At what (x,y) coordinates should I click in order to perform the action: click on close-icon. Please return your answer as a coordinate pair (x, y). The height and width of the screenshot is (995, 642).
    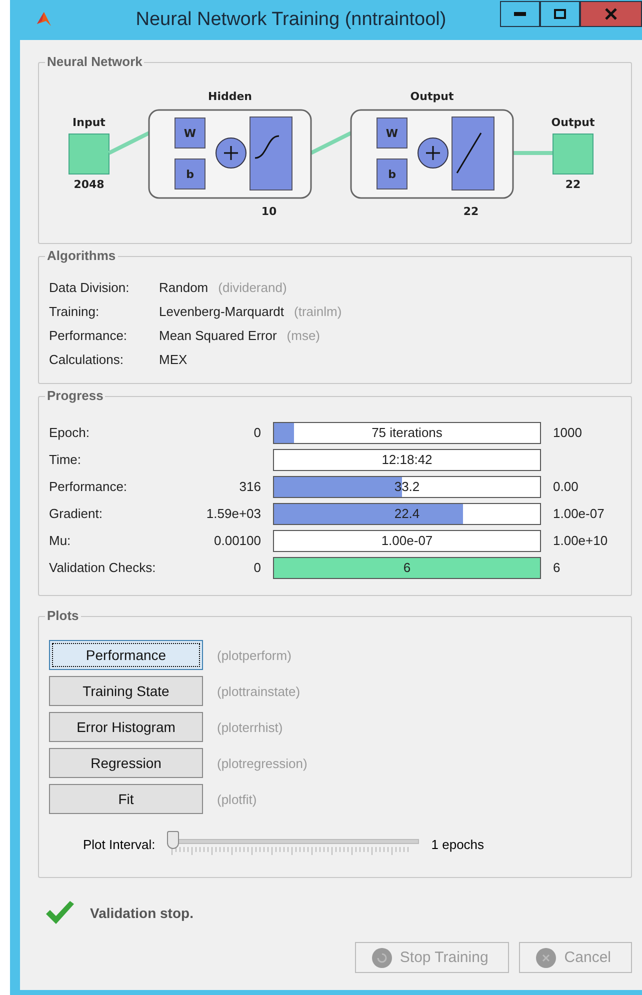
    Looking at the image, I should click on (611, 14).